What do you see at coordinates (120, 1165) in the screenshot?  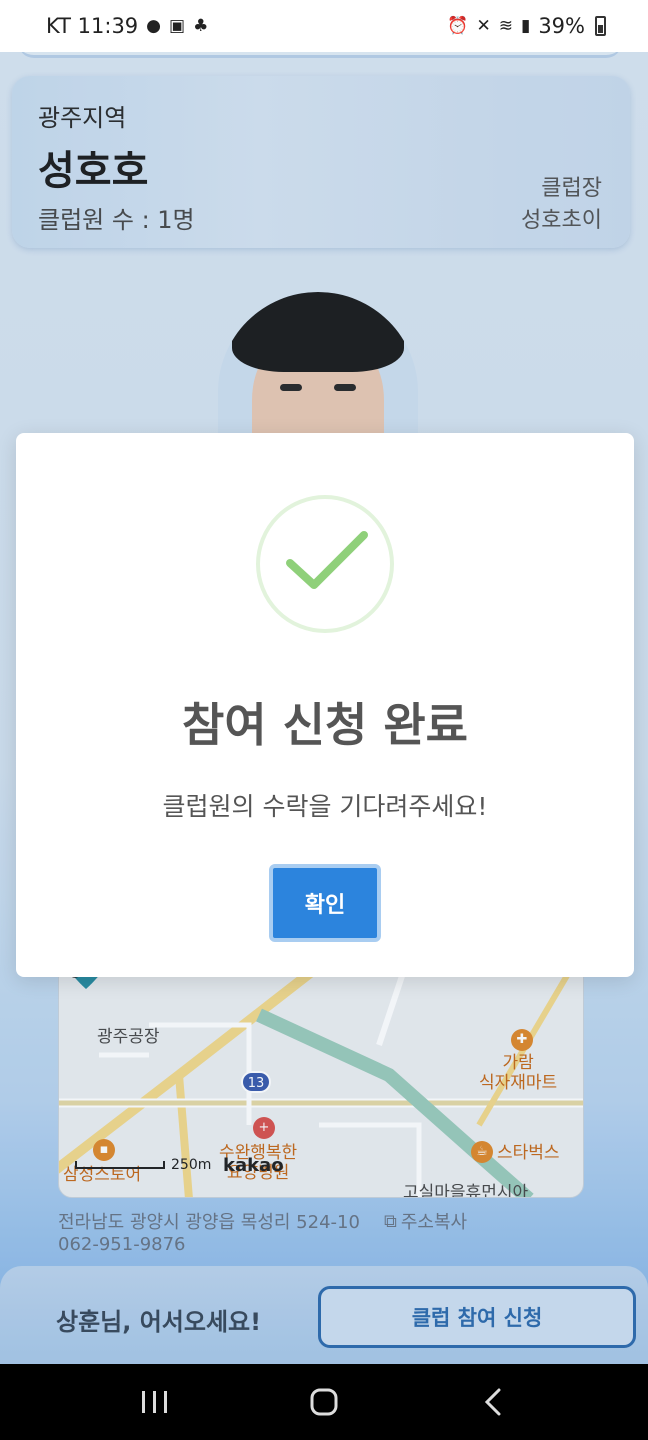 I see `map-scale-bar` at bounding box center [120, 1165].